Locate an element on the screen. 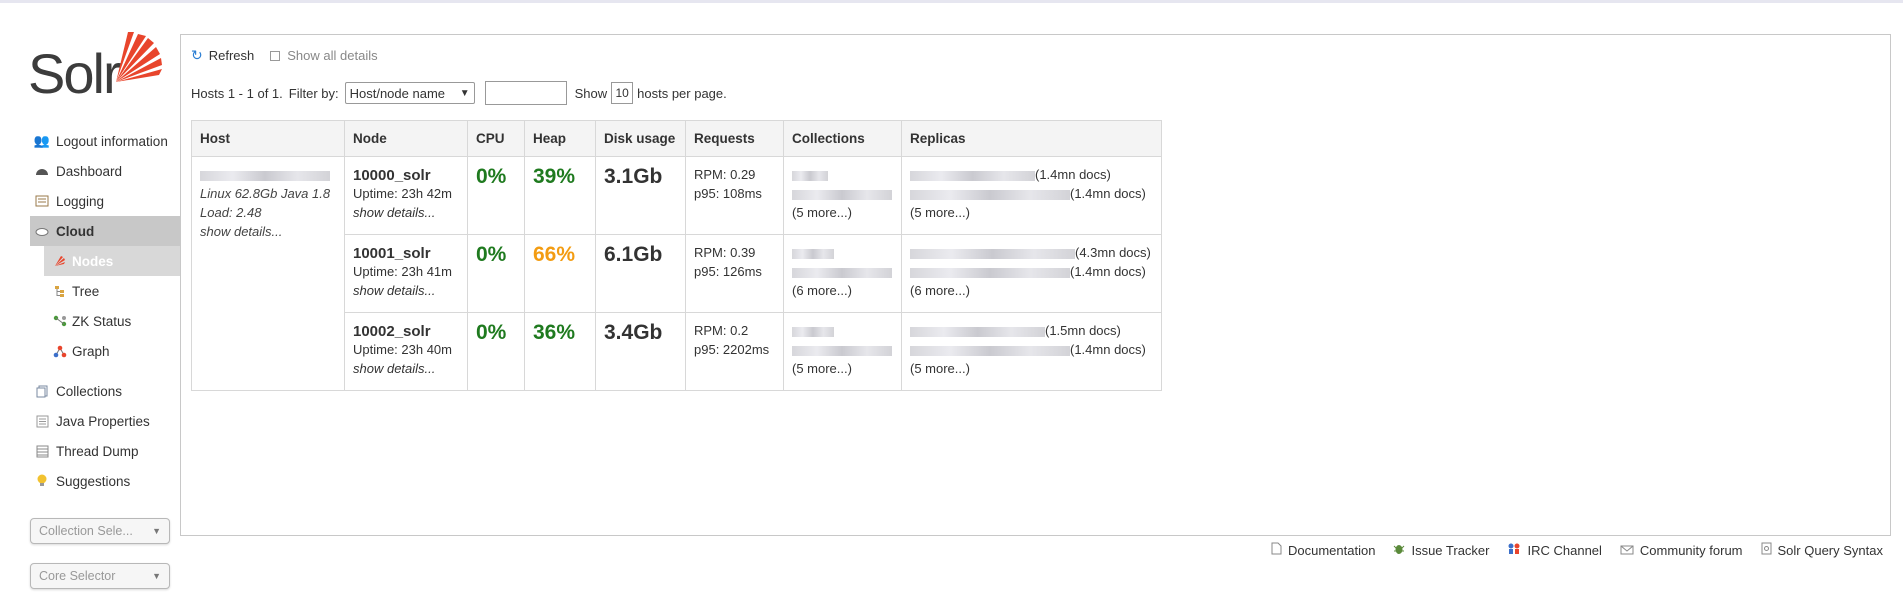  cpu-cell: 0% is located at coordinates (496, 195).